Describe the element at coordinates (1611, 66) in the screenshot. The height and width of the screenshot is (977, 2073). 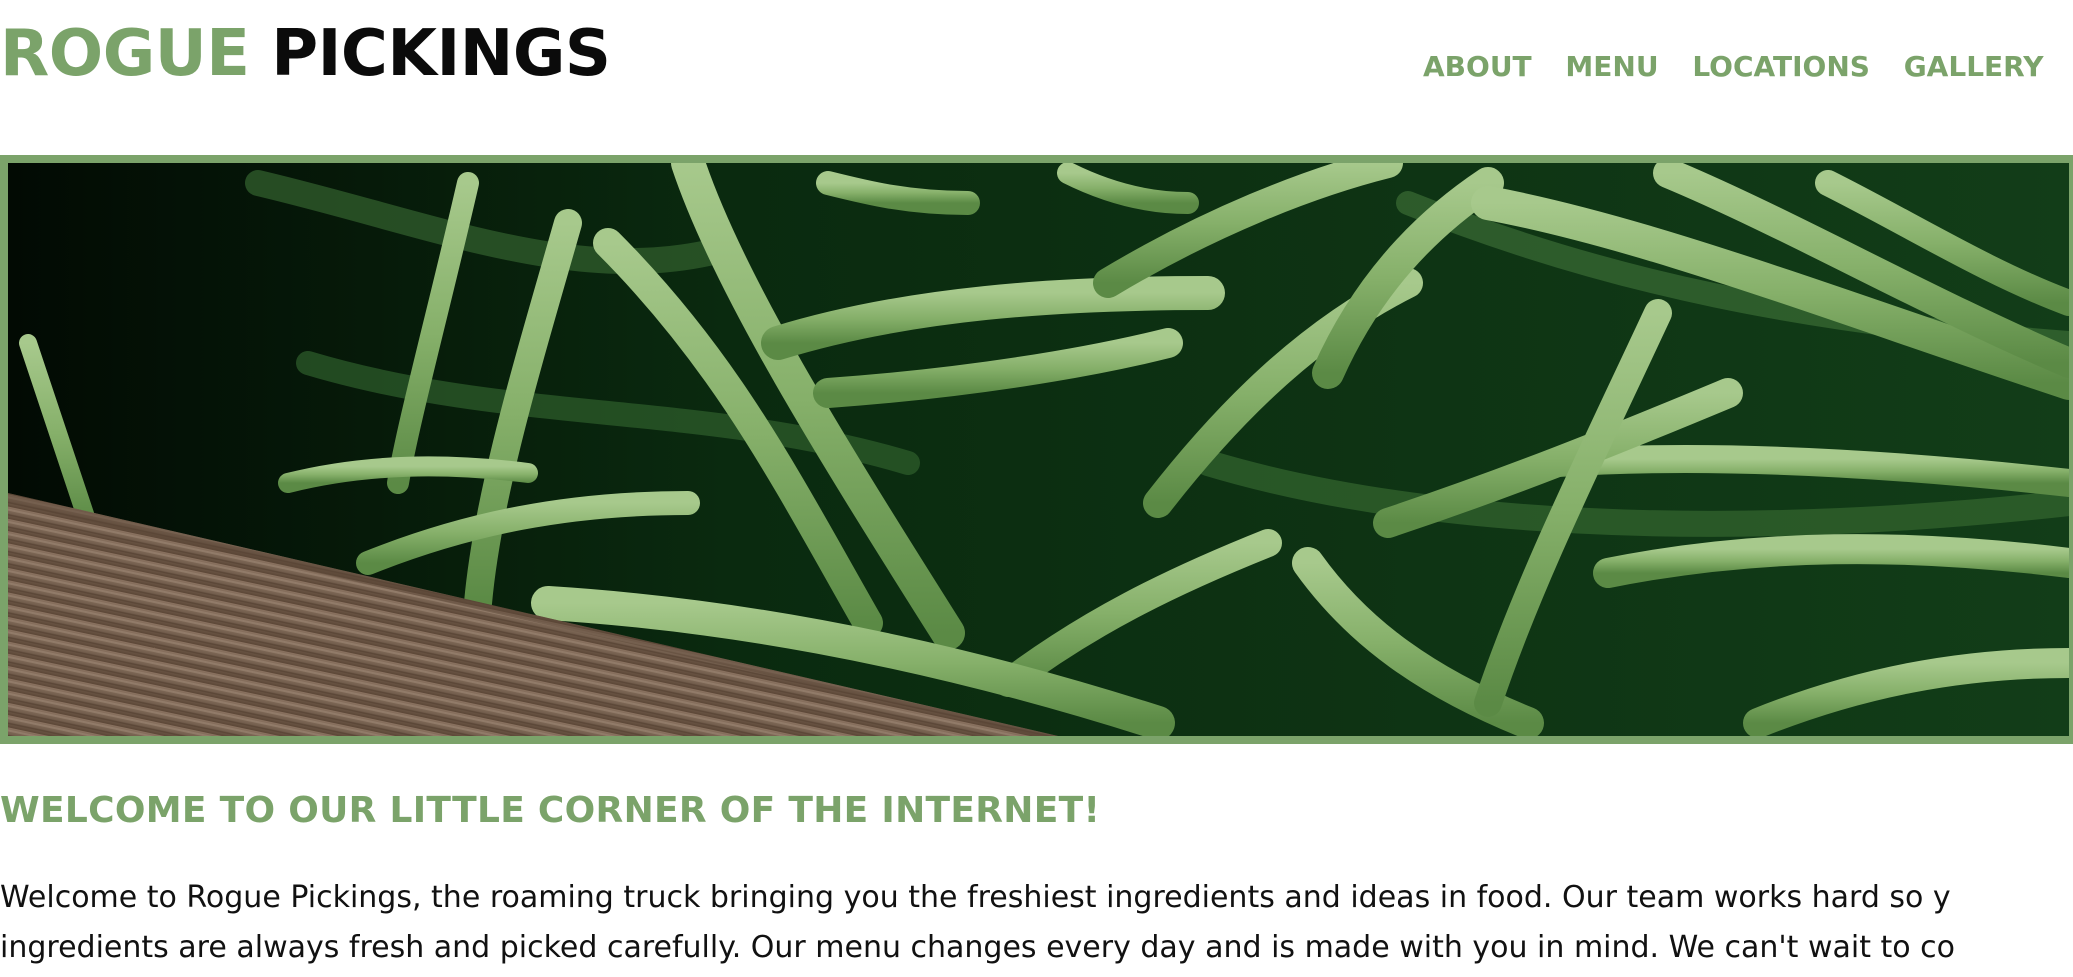
I see `nav-item-menu: MENU` at that location.